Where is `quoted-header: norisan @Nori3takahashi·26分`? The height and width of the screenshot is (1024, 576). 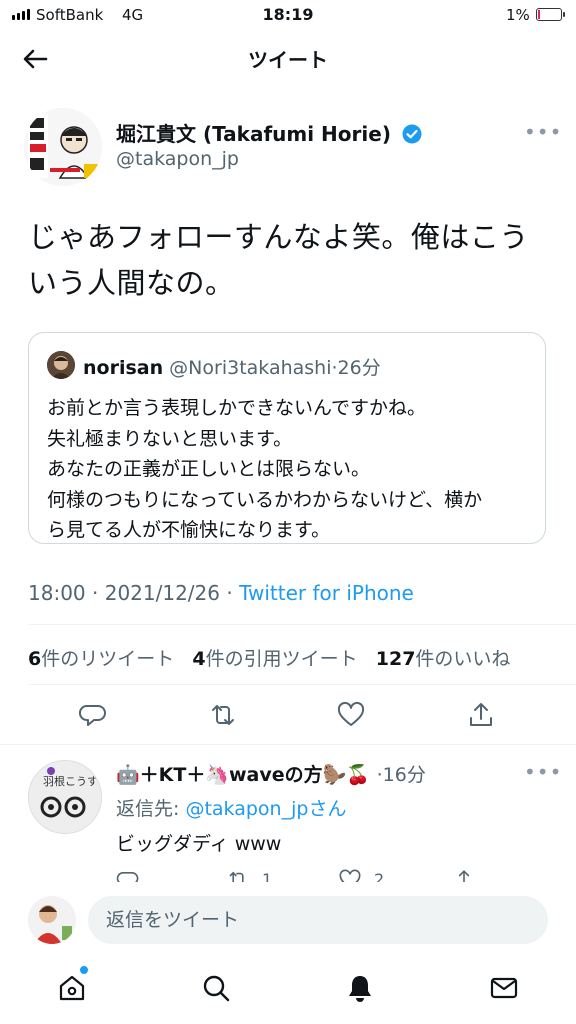 quoted-header: norisan @Nori3takahashi·26分 is located at coordinates (232, 366).